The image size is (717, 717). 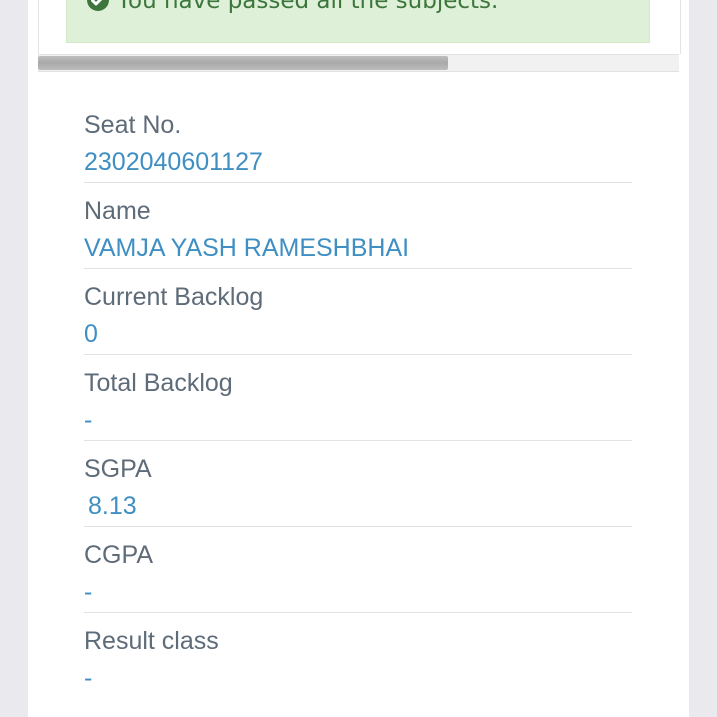 I want to click on total-backlog-value: -, so click(x=88, y=420).